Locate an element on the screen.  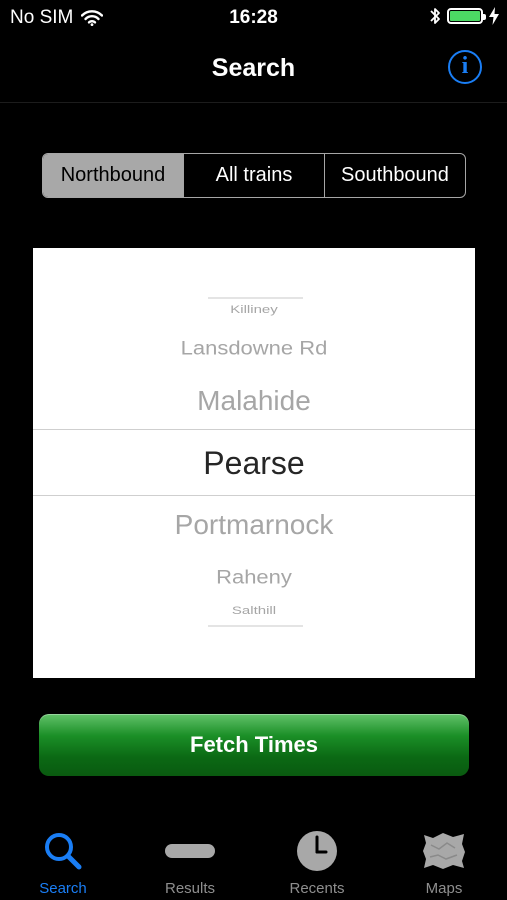
status-bar: No SIM 16:28 is located at coordinates (253, 18).